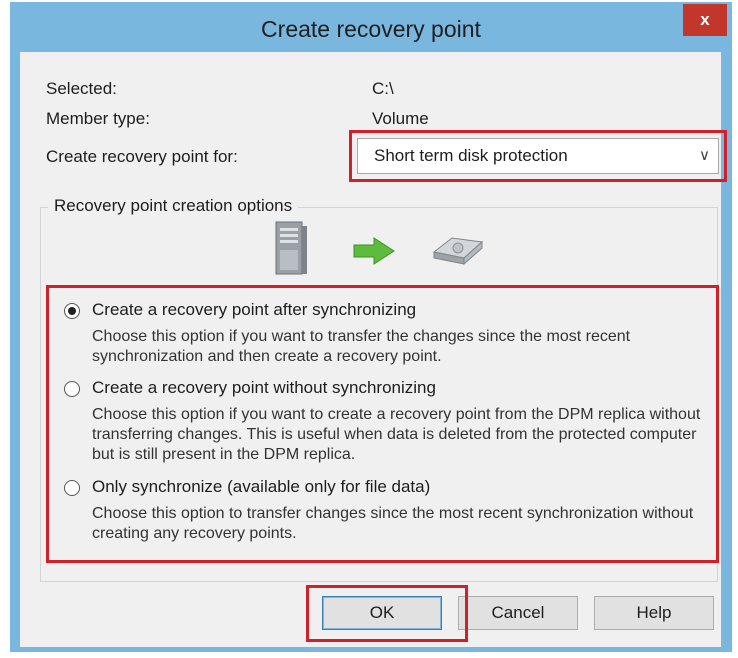 This screenshot has height=658, width=738. Describe the element at coordinates (72, 311) in the screenshot. I see `option-after-sync-radio` at that location.